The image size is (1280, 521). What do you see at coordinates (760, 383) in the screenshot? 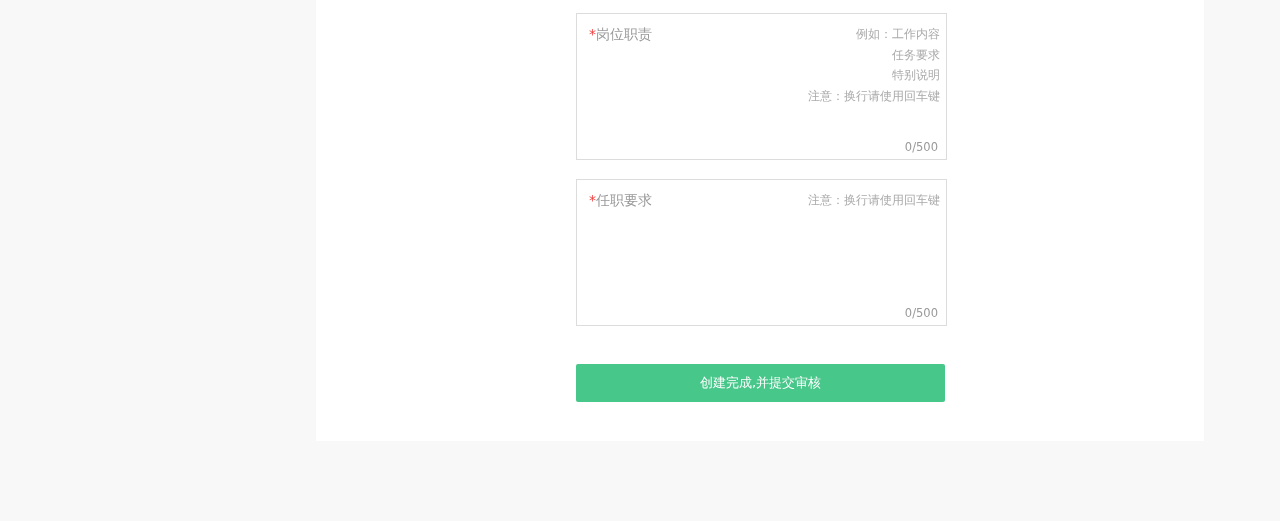
I see `submit-button: 创建完成,并提交审核` at bounding box center [760, 383].